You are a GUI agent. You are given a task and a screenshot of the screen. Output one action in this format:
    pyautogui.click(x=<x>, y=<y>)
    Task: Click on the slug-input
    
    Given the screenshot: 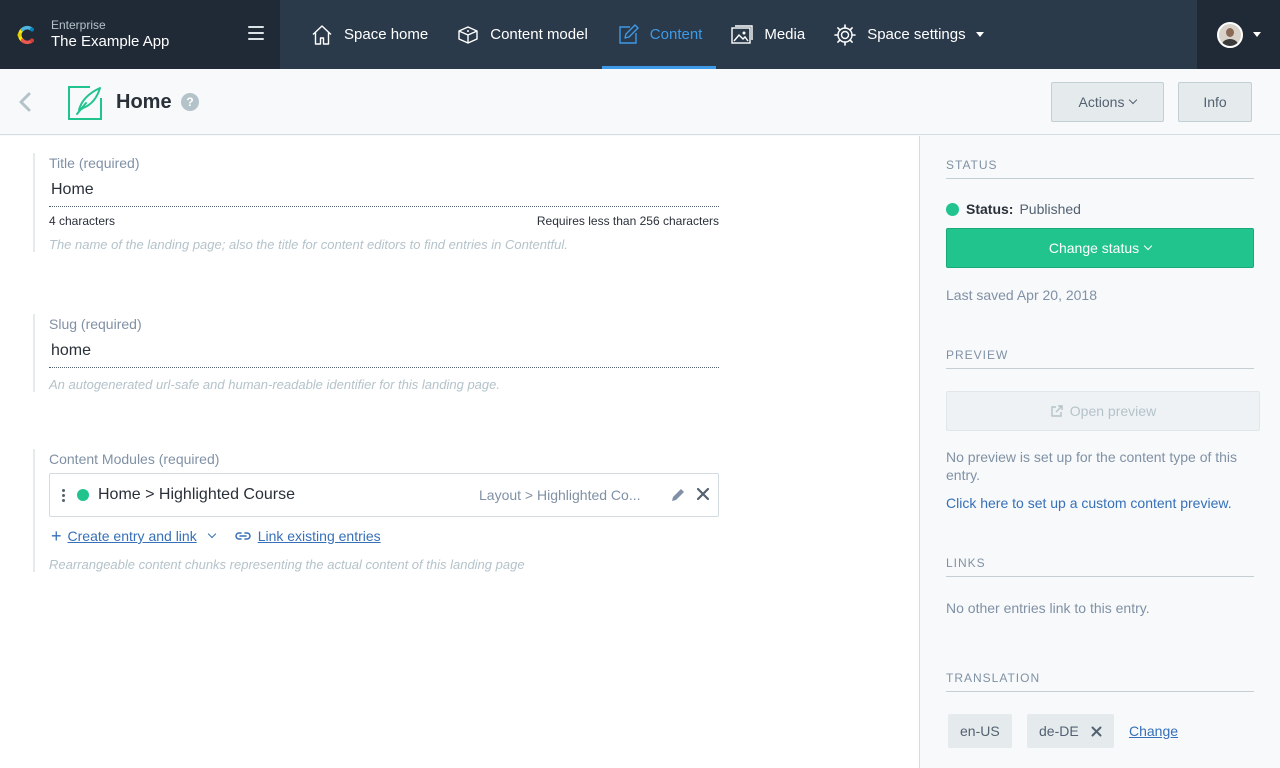 What is the action you would take?
    pyautogui.click(x=384, y=351)
    